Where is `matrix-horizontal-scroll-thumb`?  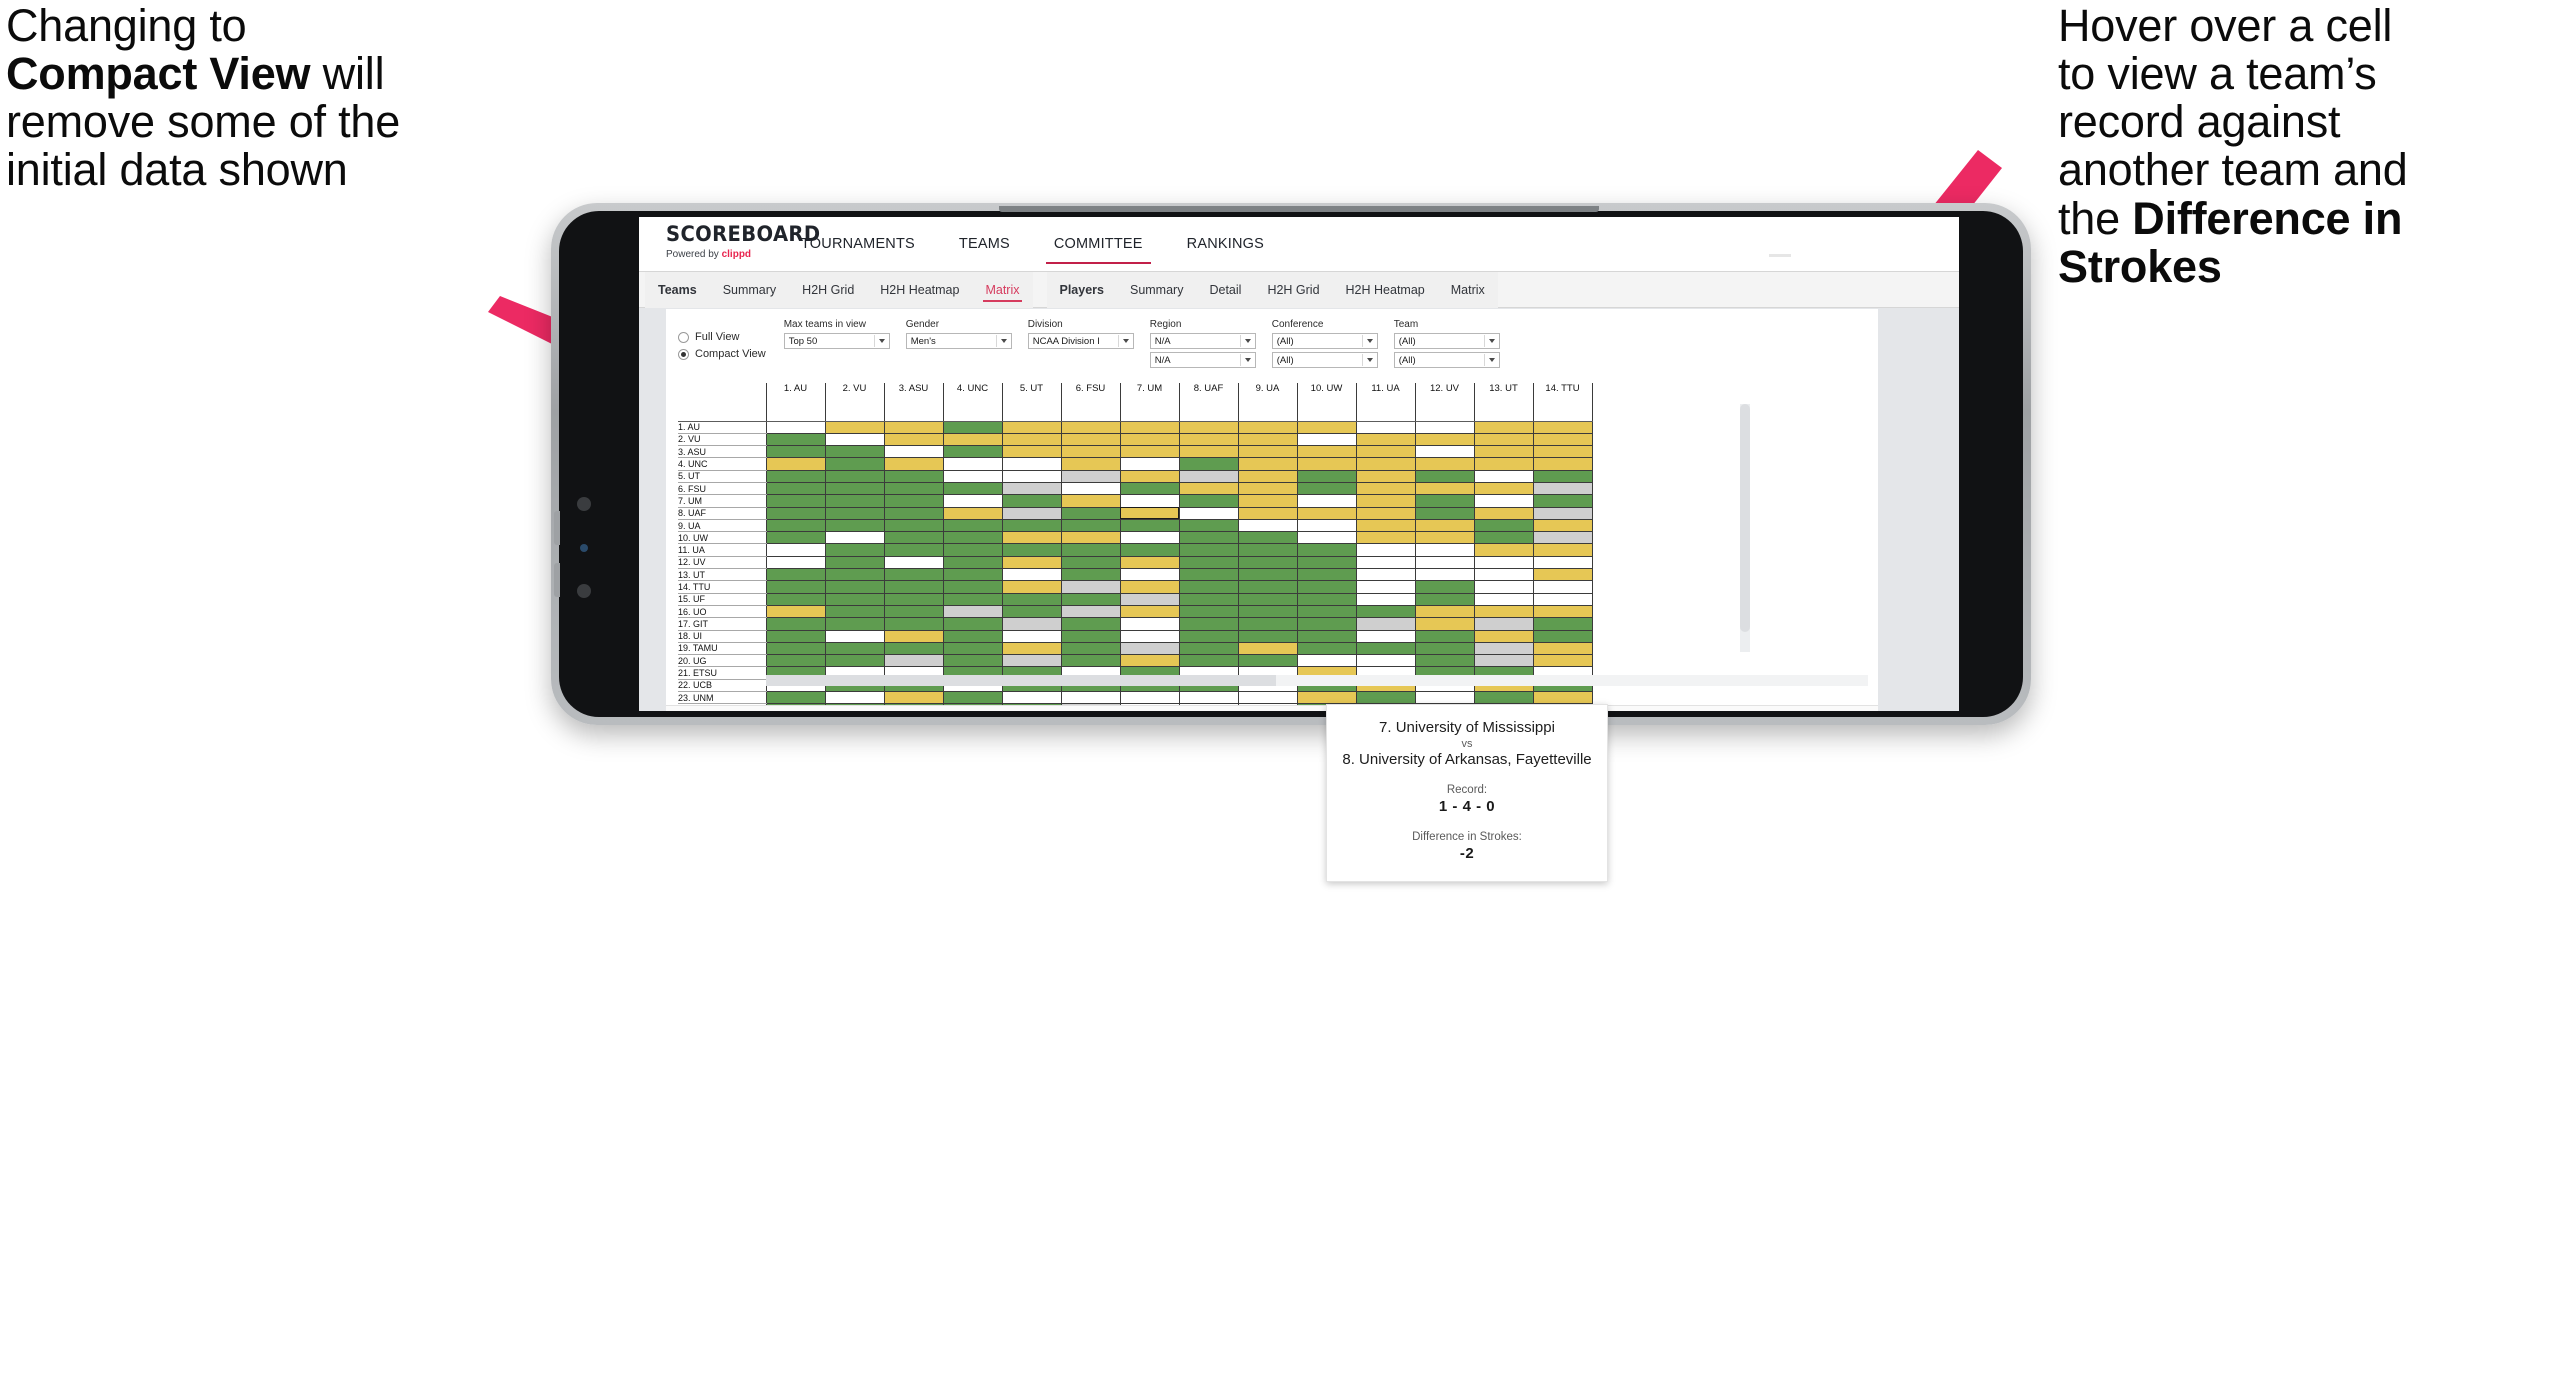 matrix-horizontal-scroll-thumb is located at coordinates (1021, 680).